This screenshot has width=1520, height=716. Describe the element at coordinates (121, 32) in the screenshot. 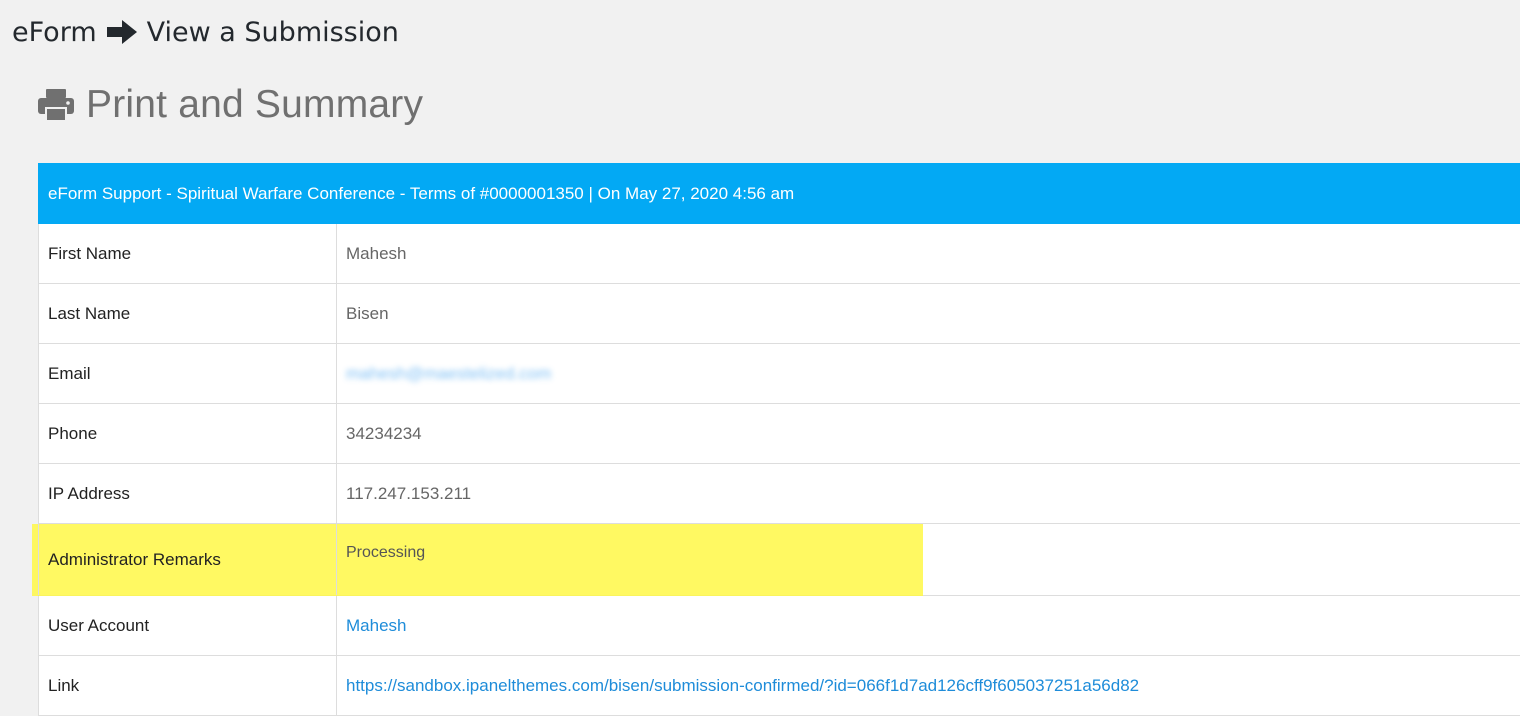

I see `arrow-right-icon` at that location.